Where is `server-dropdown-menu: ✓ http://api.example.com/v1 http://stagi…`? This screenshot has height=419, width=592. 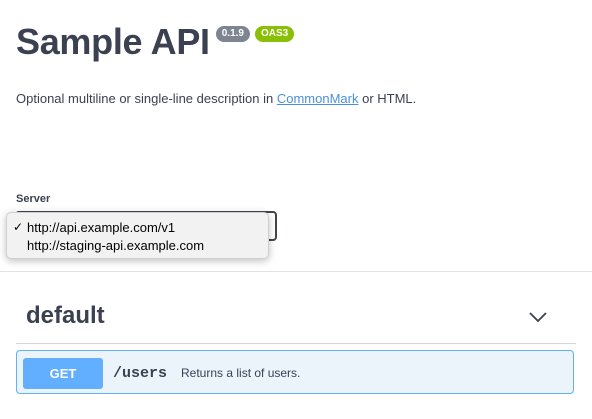
server-dropdown-menu: ✓ http://api.example.com/v1 http://stagi… is located at coordinates (137, 235).